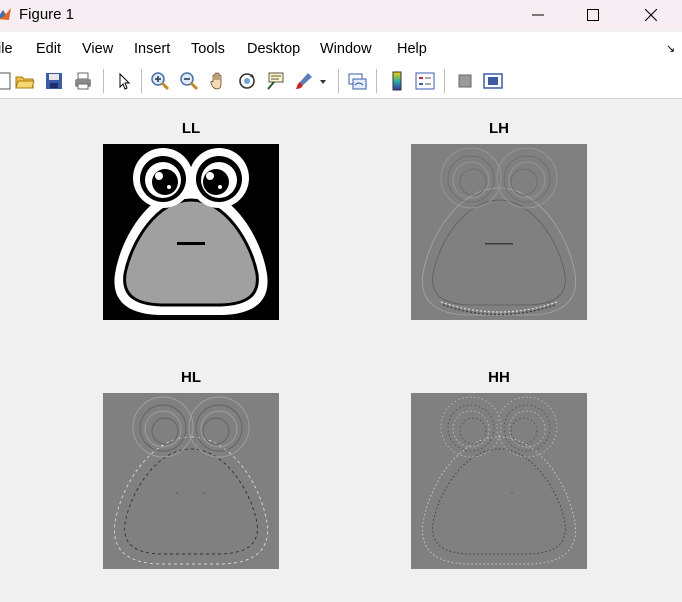  What do you see at coordinates (273, 49) in the screenshot?
I see `menu-desktop: Desktop` at bounding box center [273, 49].